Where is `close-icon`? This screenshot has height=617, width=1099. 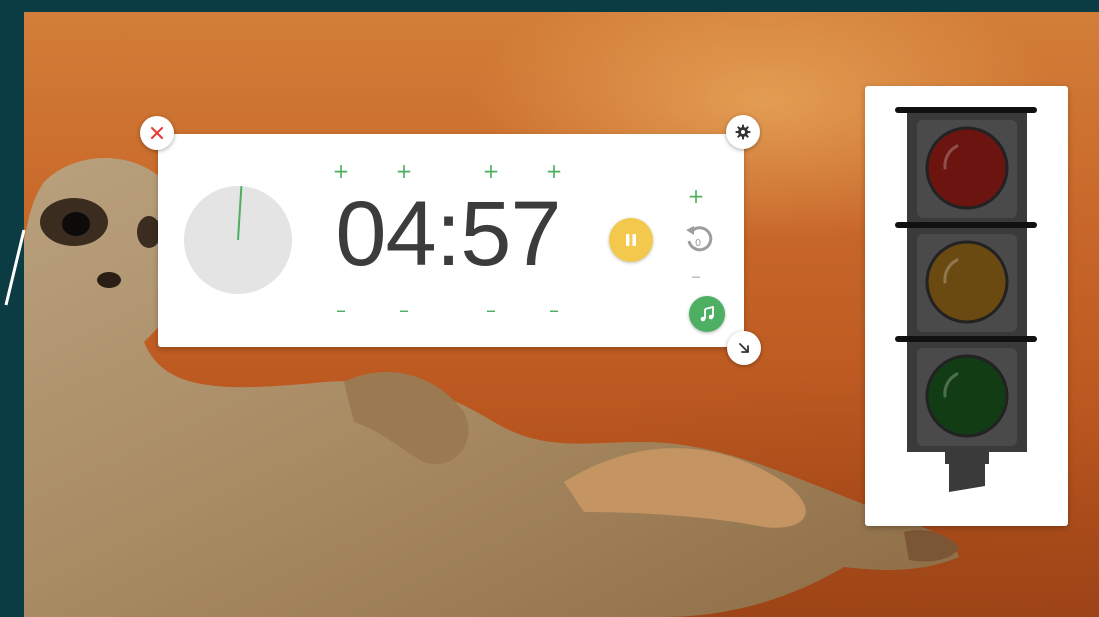 close-icon is located at coordinates (157, 133).